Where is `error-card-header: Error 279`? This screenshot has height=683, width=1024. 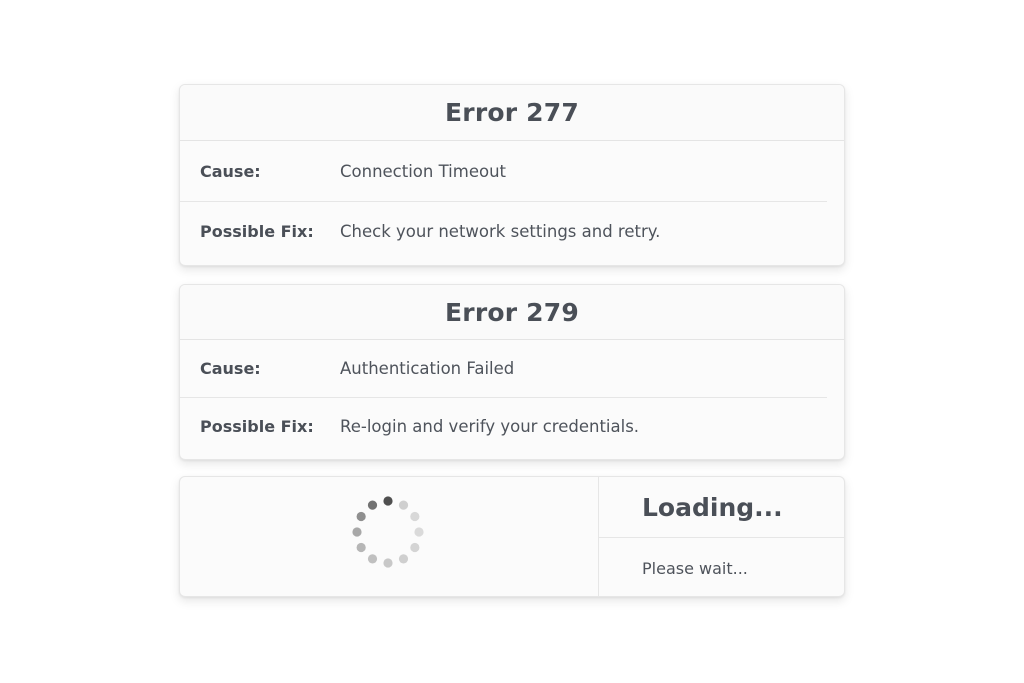
error-card-header: Error 279 is located at coordinates (512, 312).